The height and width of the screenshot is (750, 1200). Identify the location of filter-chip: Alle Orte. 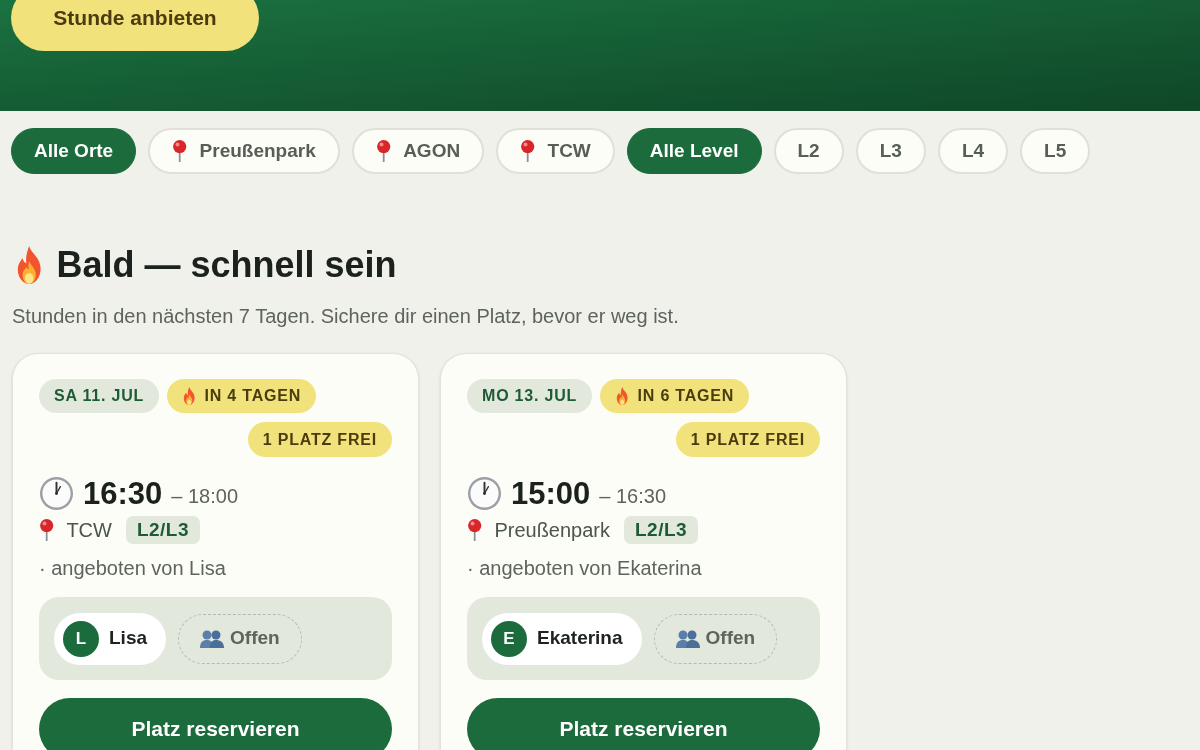
(74, 151).